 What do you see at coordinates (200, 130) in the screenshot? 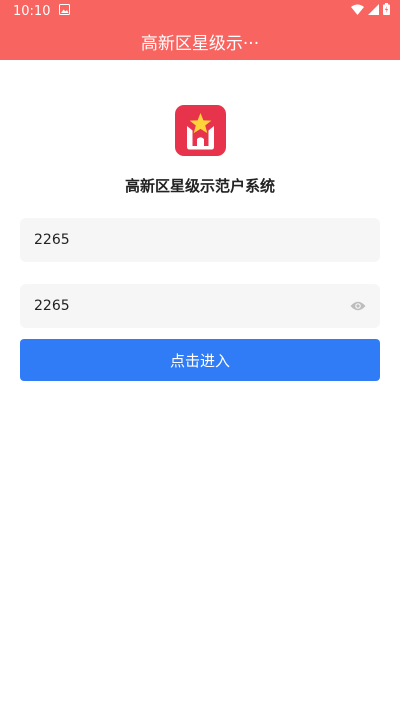
I see `star-house-logo-icon` at bounding box center [200, 130].